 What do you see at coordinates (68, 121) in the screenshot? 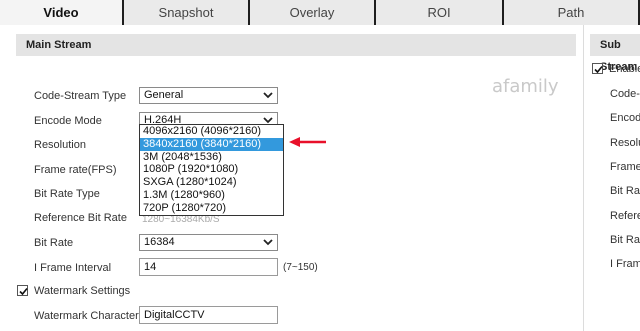
I see `encode-mode-label: Encode Mode` at bounding box center [68, 121].